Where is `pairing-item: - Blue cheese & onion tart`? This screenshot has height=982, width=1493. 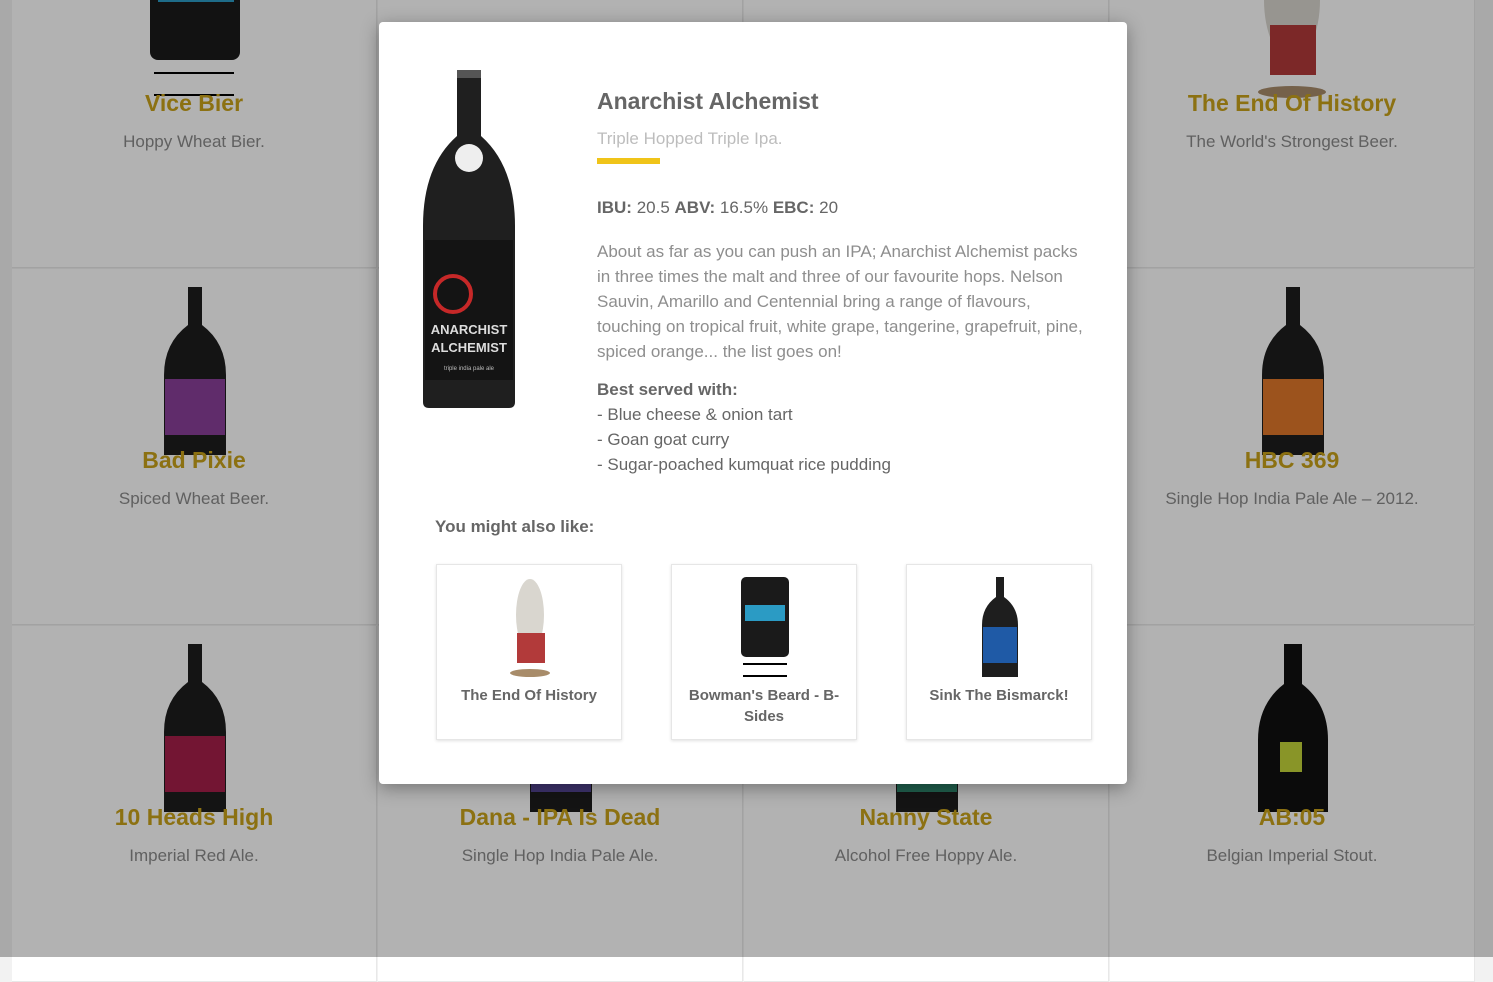 pairing-item: - Blue cheese & onion tart is located at coordinates (695, 414).